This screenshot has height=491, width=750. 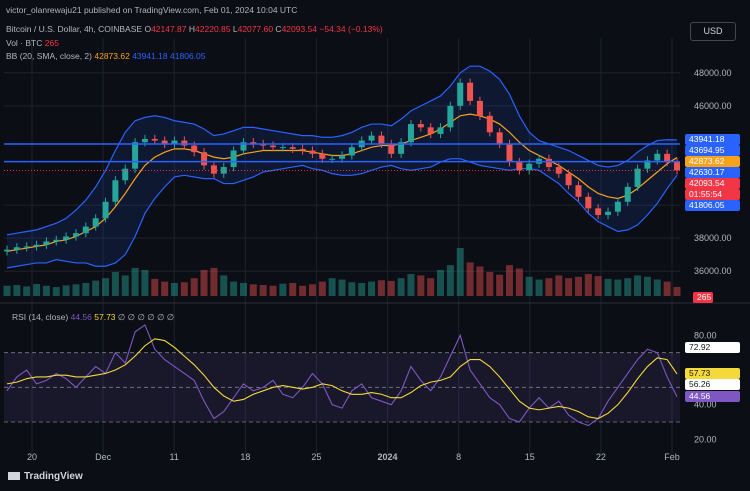 What do you see at coordinates (712, 184) in the screenshot?
I see `price-tag: 42093.54` at bounding box center [712, 184].